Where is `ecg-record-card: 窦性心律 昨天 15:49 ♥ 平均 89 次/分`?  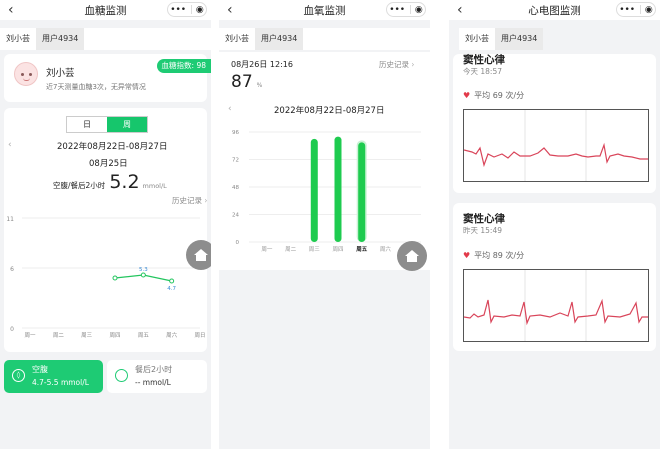 ecg-record-card: 窦性心律 昨天 15:49 ♥ 平均 89 次/分 is located at coordinates (554, 277).